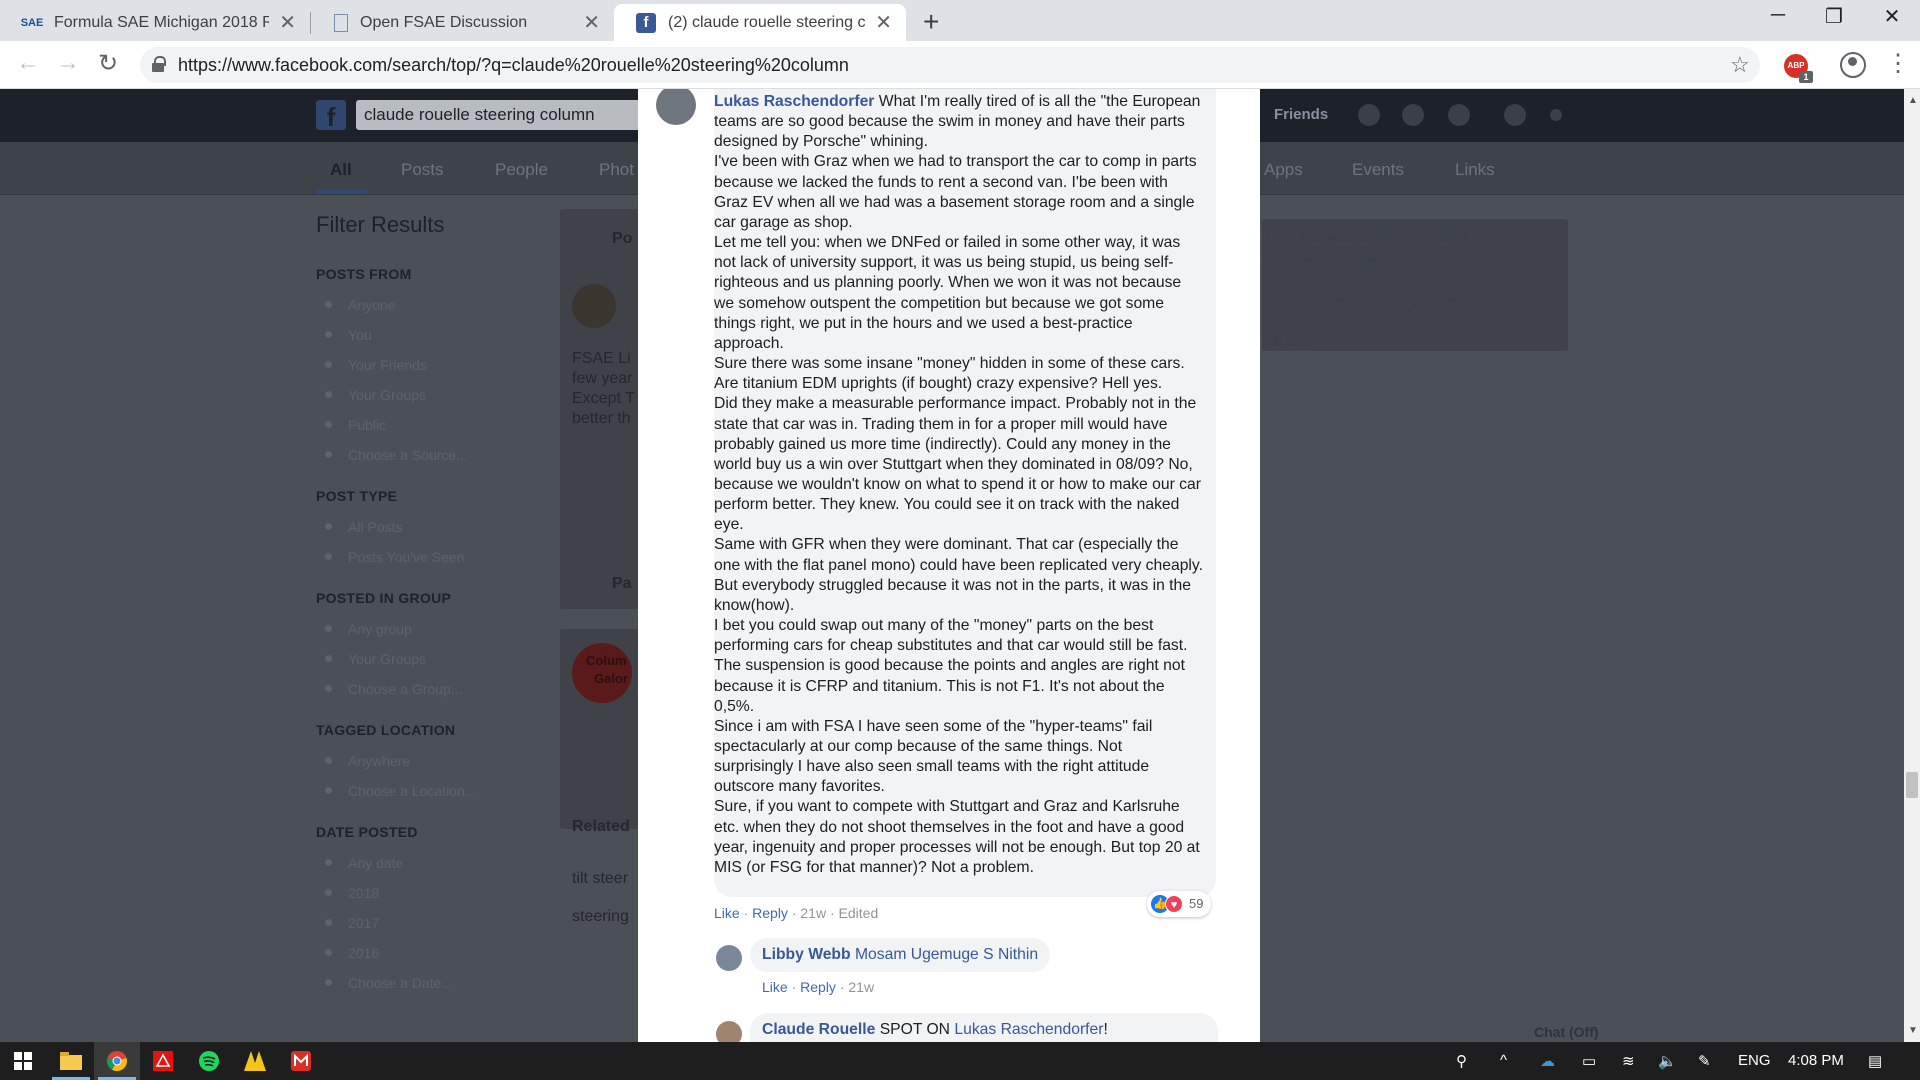  I want to click on filter-option: Public, so click(406, 425).